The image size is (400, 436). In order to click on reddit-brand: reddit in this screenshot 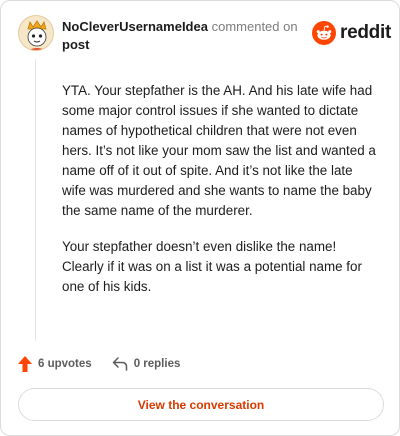, I will do `click(351, 33)`.